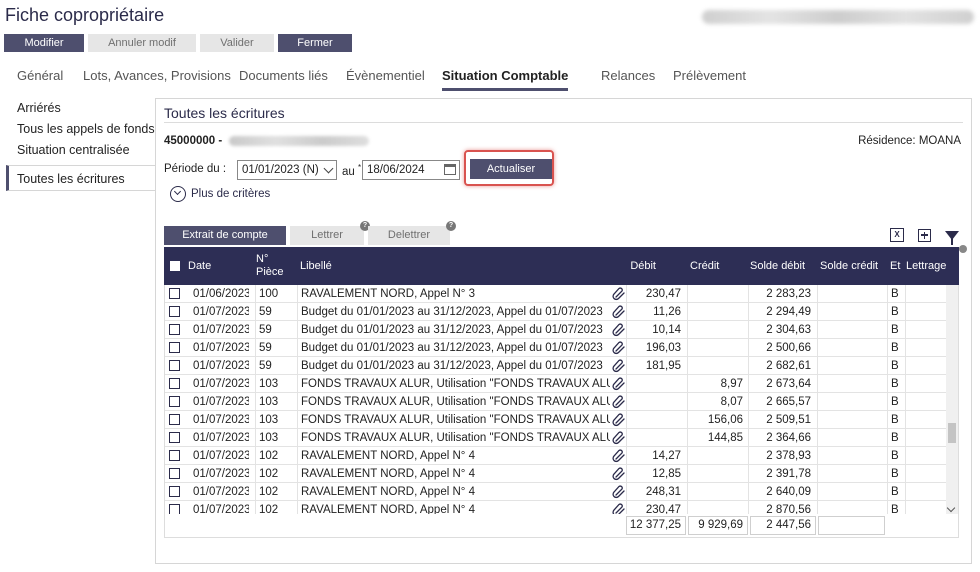 The height and width of the screenshot is (572, 980). I want to click on col-solde-credit: Solde crédit, so click(849, 266).